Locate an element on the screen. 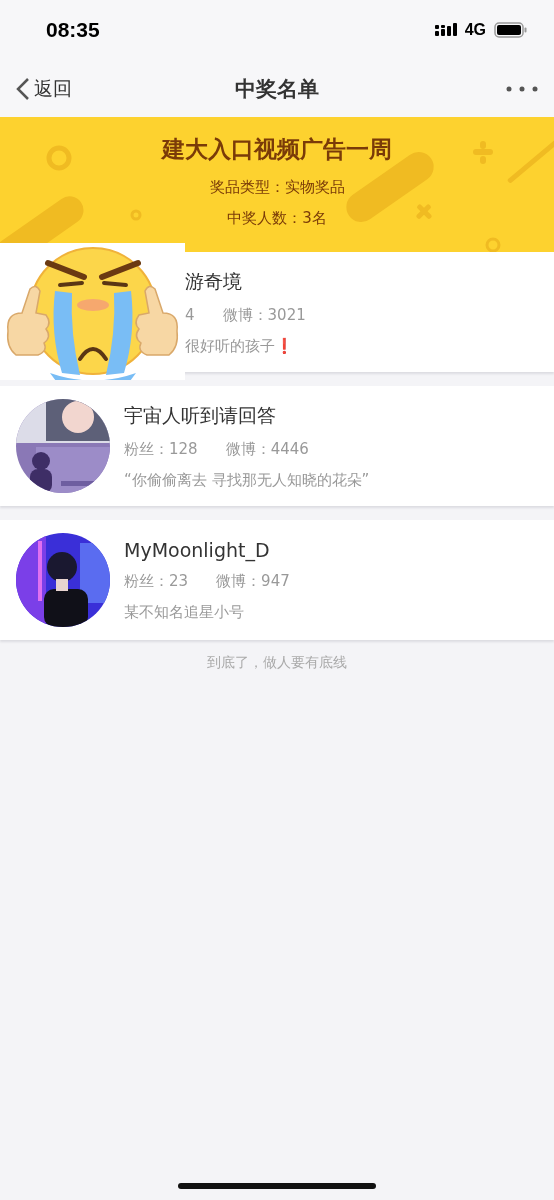 This screenshot has height=1200, width=554. winner-name: MyMoonlight_D is located at coordinates (207, 549).